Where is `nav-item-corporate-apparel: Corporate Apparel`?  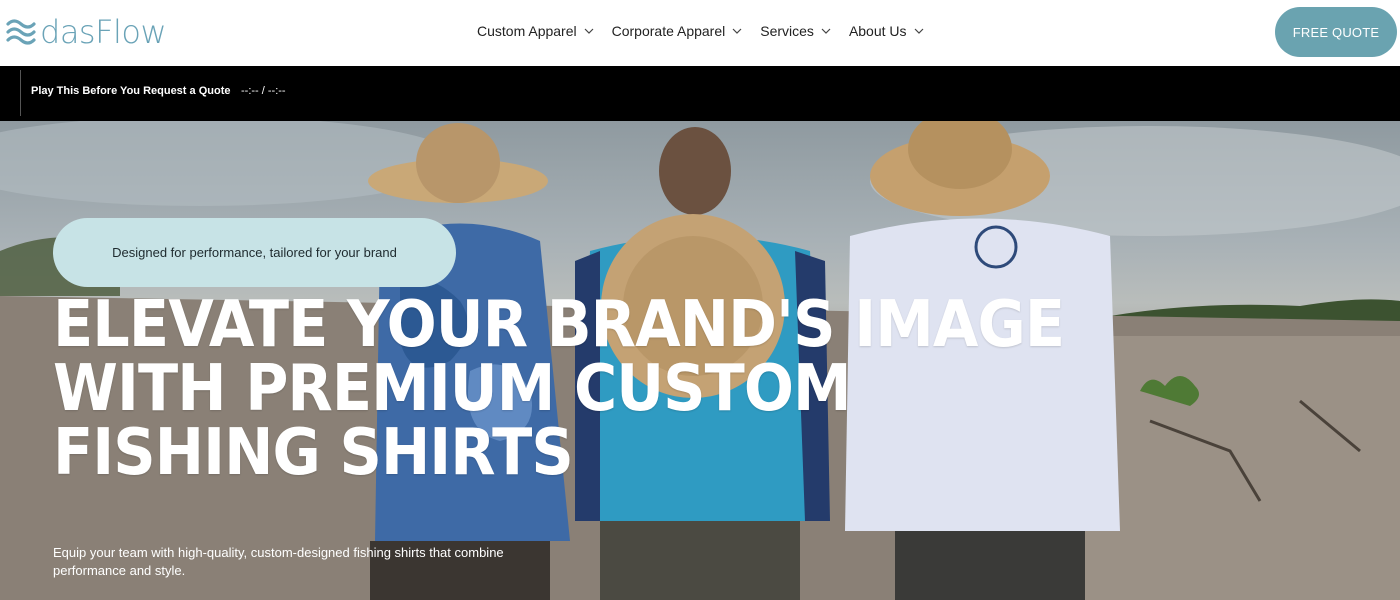 nav-item-corporate-apparel: Corporate Apparel is located at coordinates (677, 31).